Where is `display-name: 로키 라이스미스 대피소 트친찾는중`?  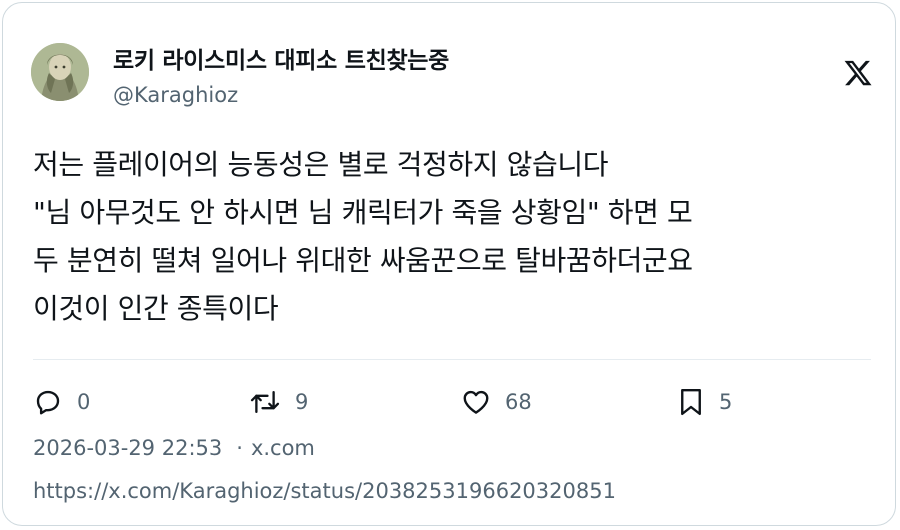
display-name: 로키 라이스미스 대피소 트친찾는중 is located at coordinates (281, 58).